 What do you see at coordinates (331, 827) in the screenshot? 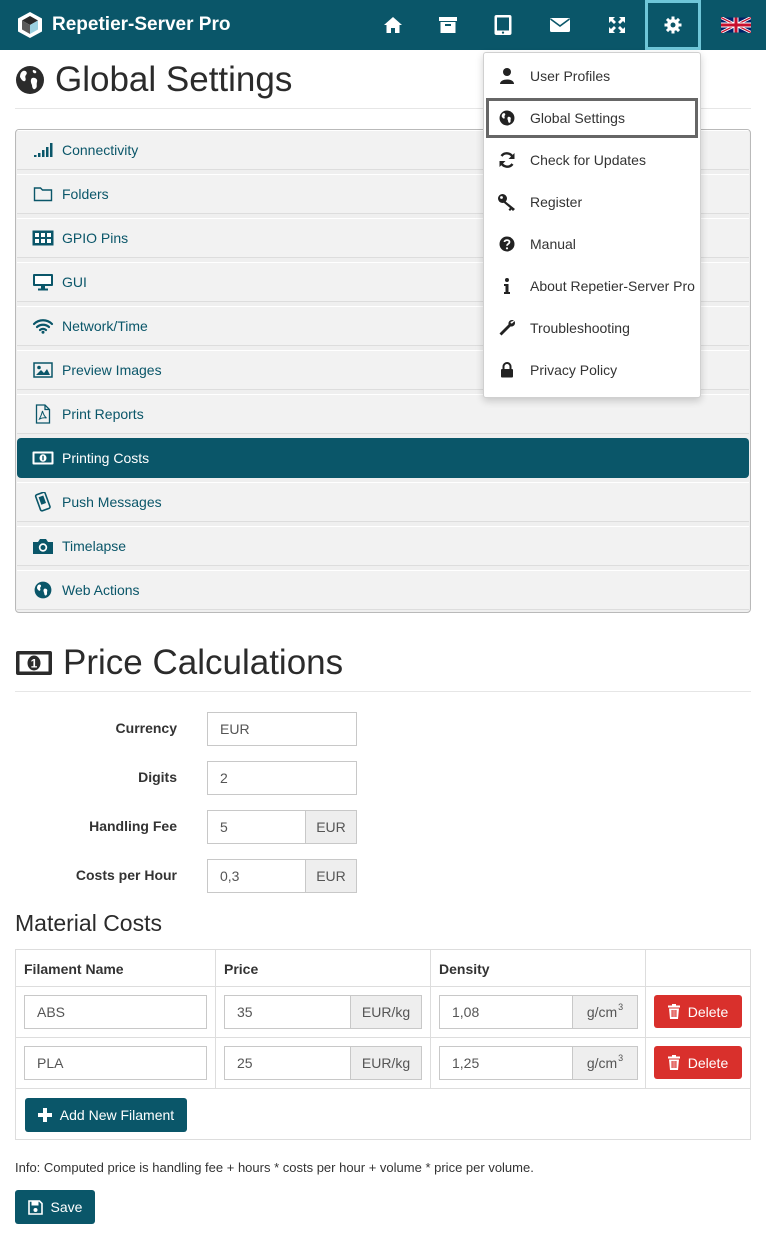
I see `handling-fee-unit: EUR` at bounding box center [331, 827].